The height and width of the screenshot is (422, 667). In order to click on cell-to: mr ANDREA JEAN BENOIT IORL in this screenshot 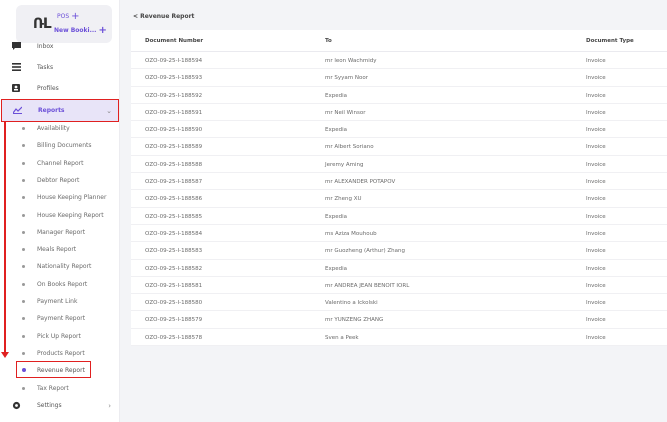, I will do `click(367, 285)`.